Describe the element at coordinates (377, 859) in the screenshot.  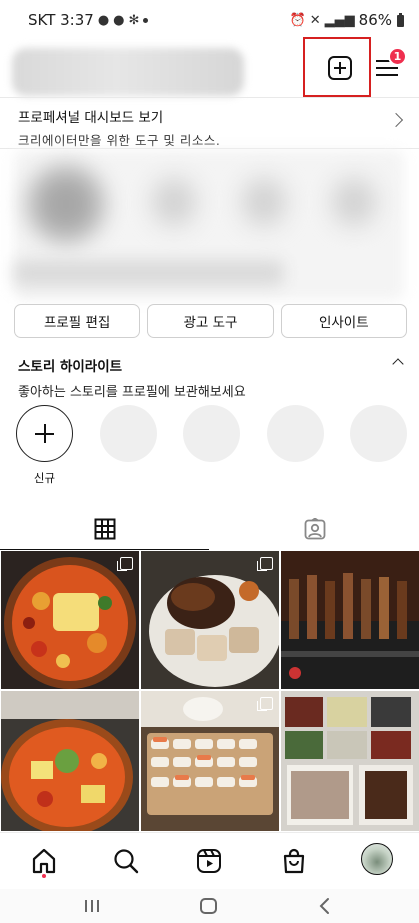
I see `profile-avatar-icon` at that location.